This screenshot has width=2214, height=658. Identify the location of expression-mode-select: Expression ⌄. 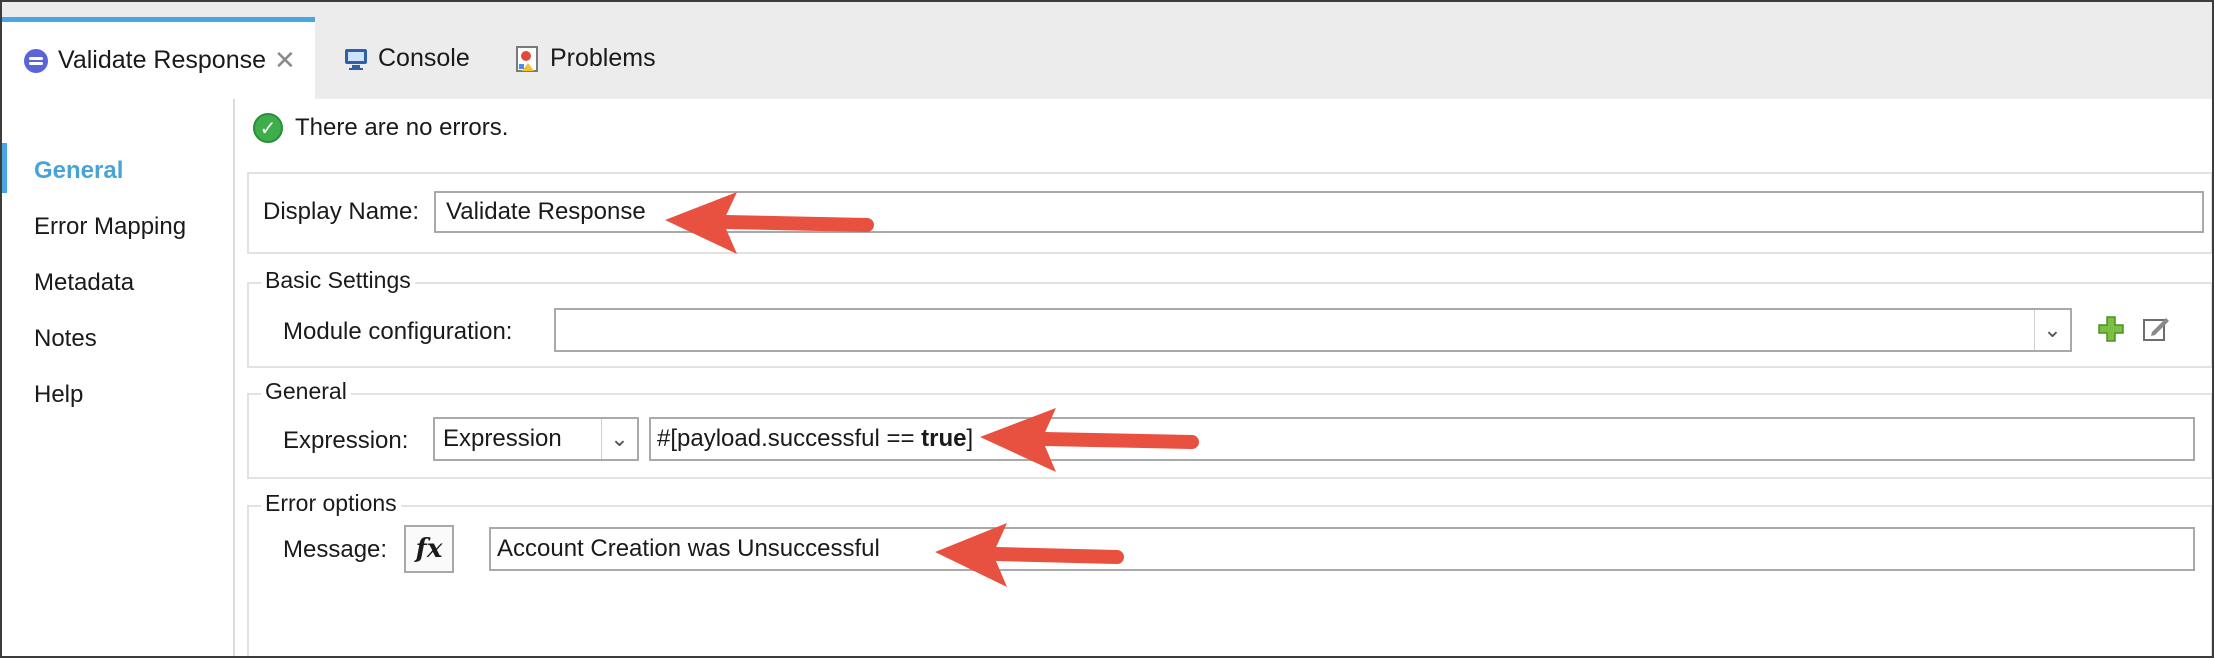
(536, 439).